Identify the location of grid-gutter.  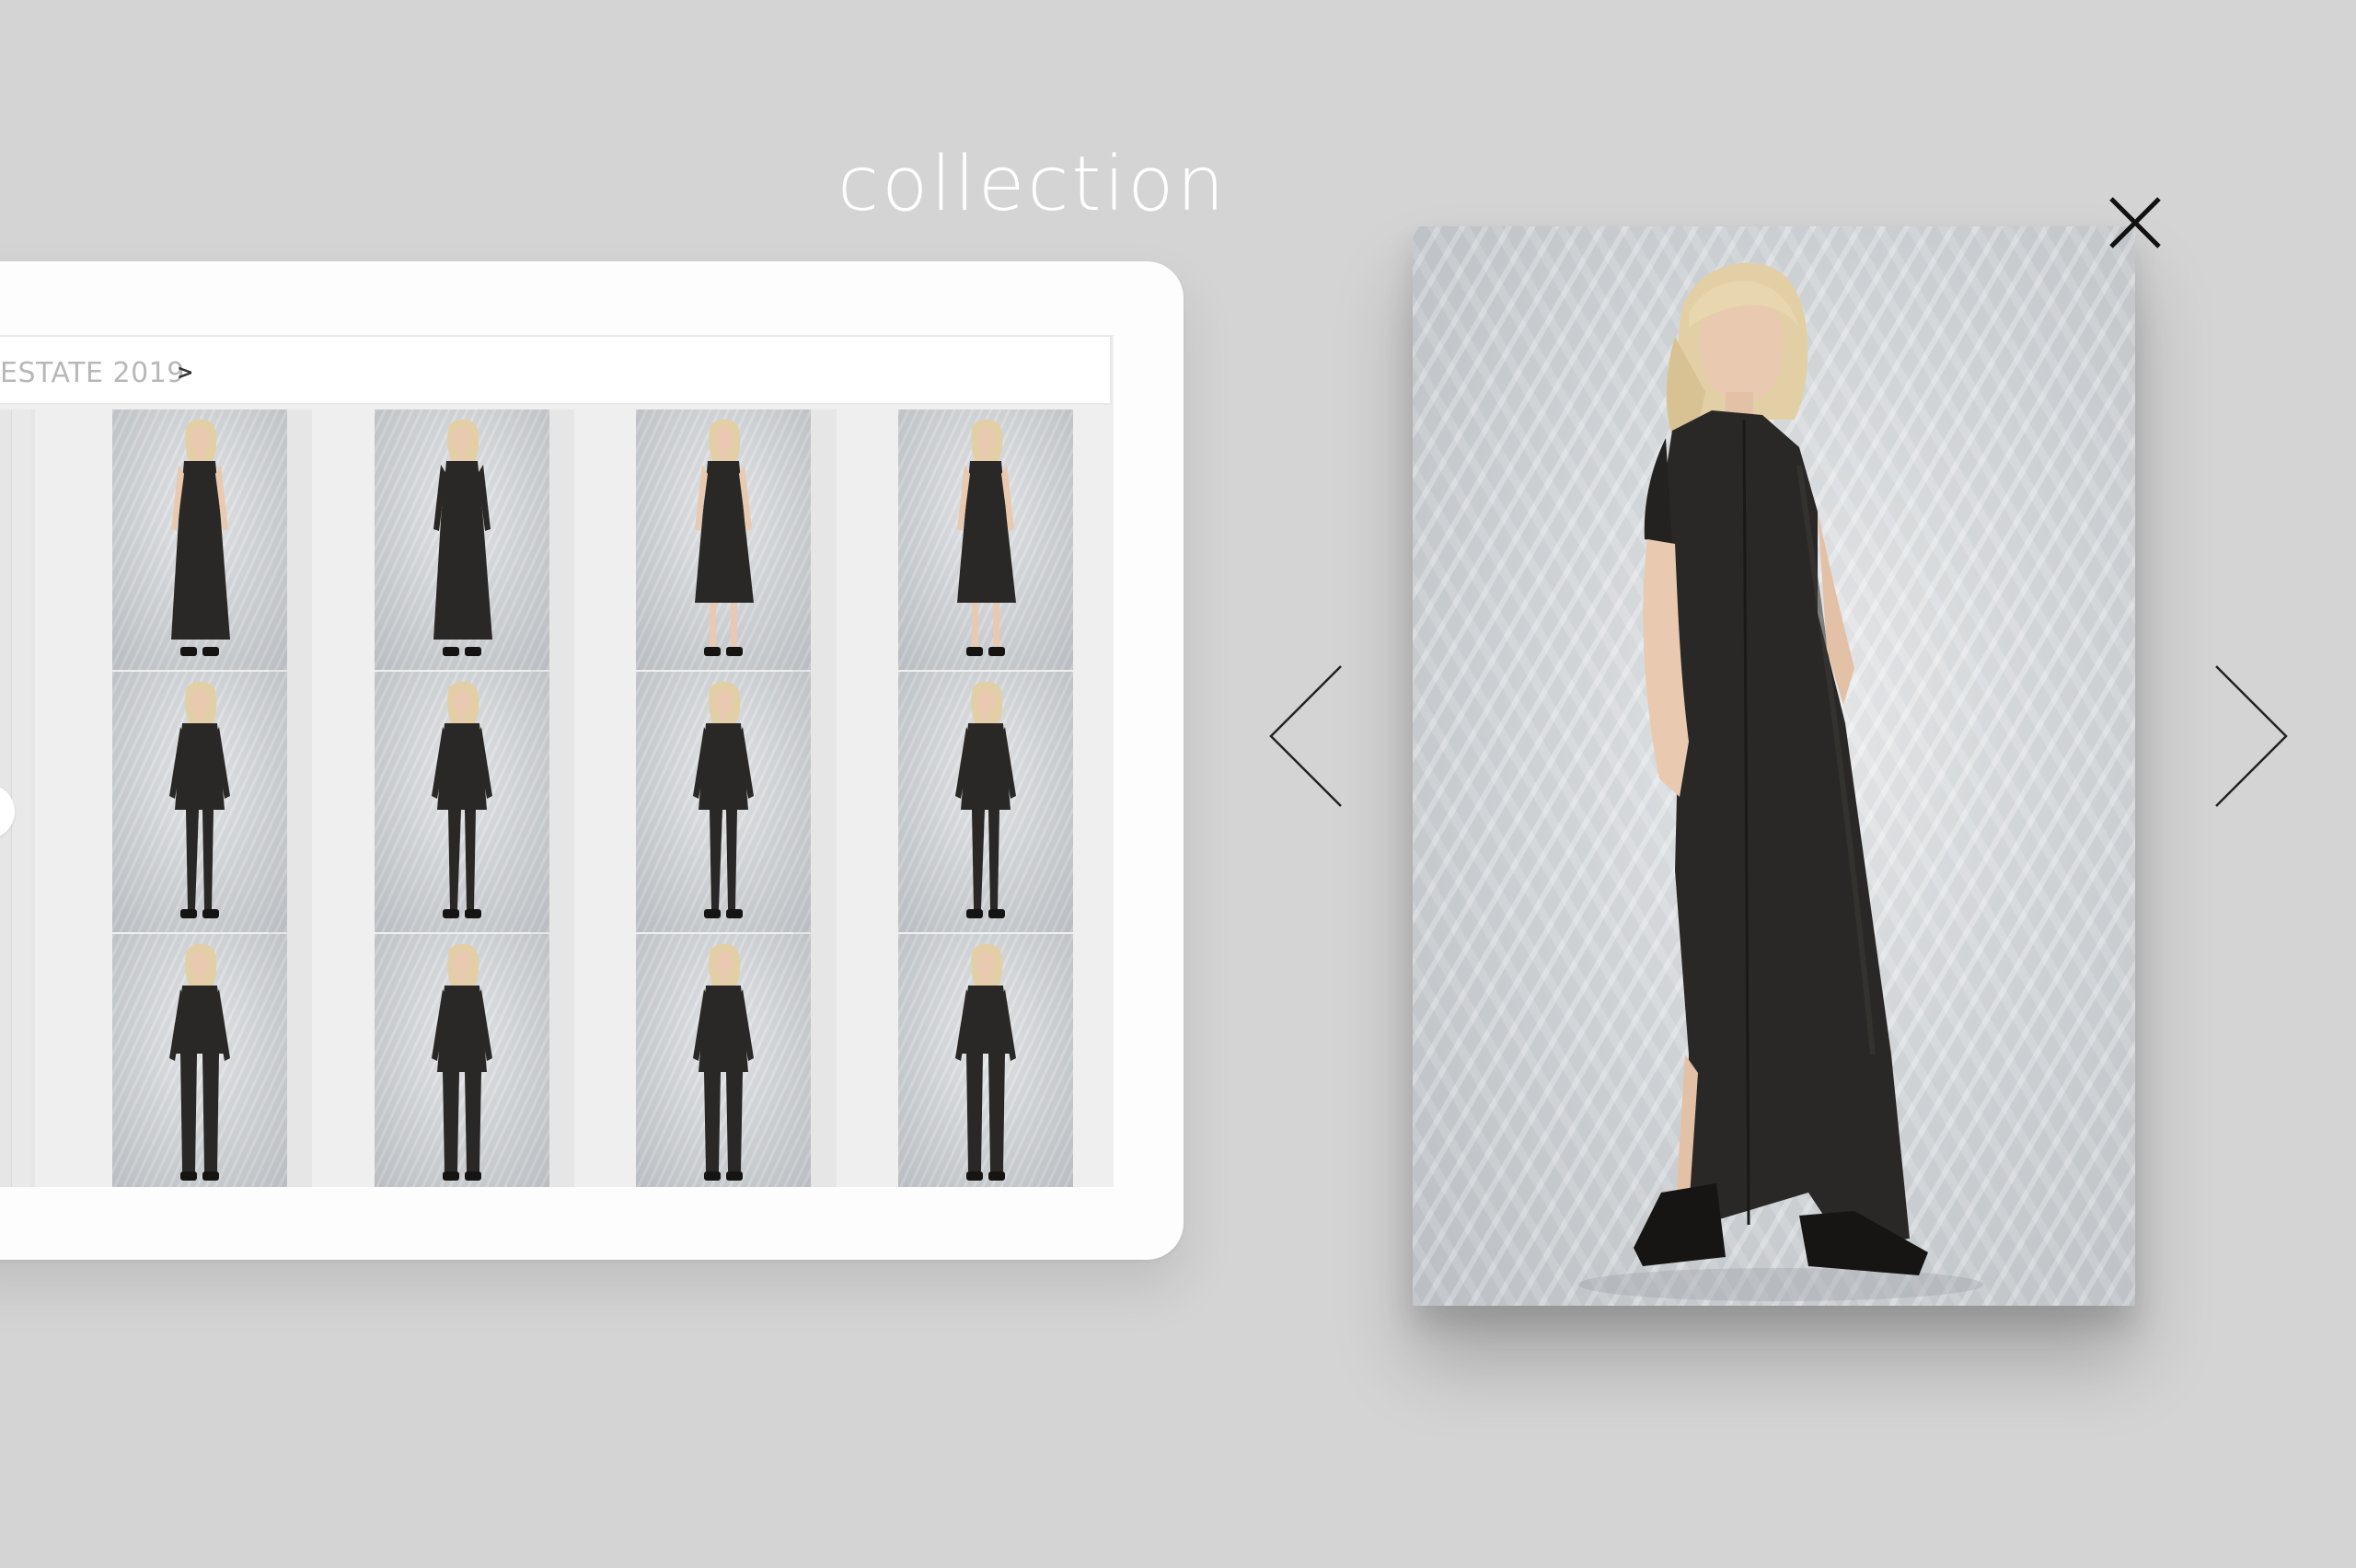
(20, 798).